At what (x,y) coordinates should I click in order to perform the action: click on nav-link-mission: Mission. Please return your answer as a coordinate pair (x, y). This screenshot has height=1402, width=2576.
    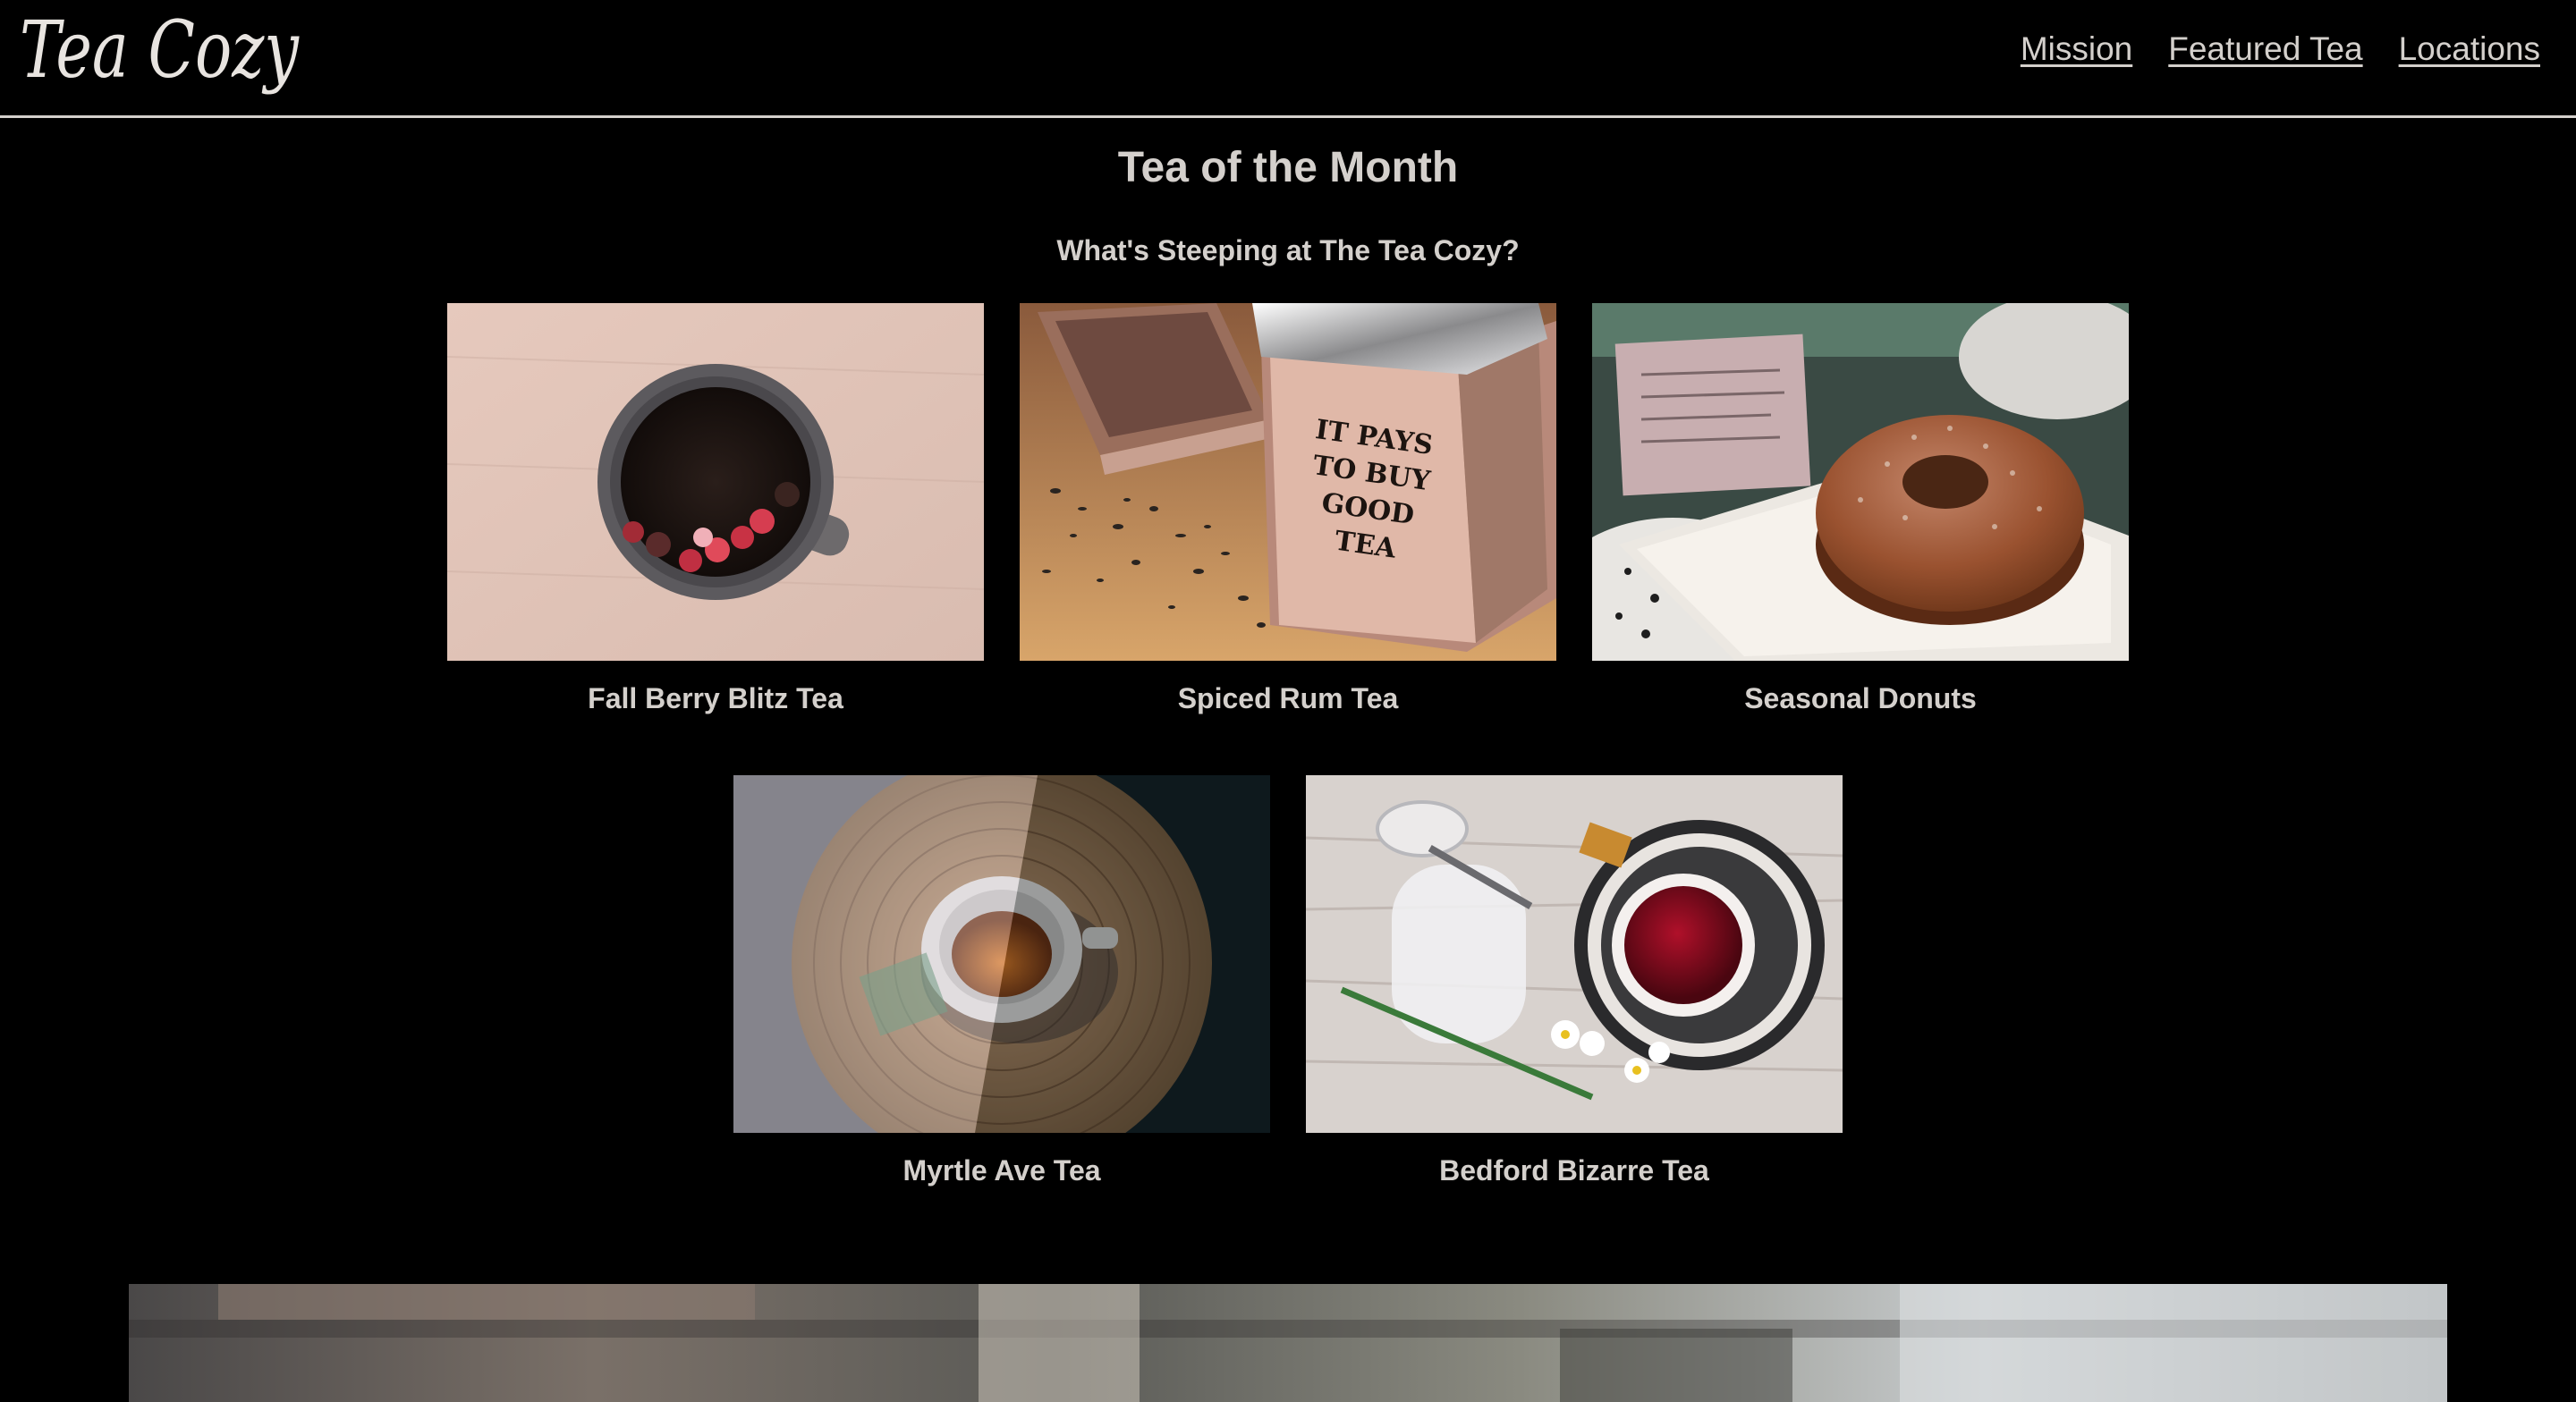
    Looking at the image, I should click on (2076, 49).